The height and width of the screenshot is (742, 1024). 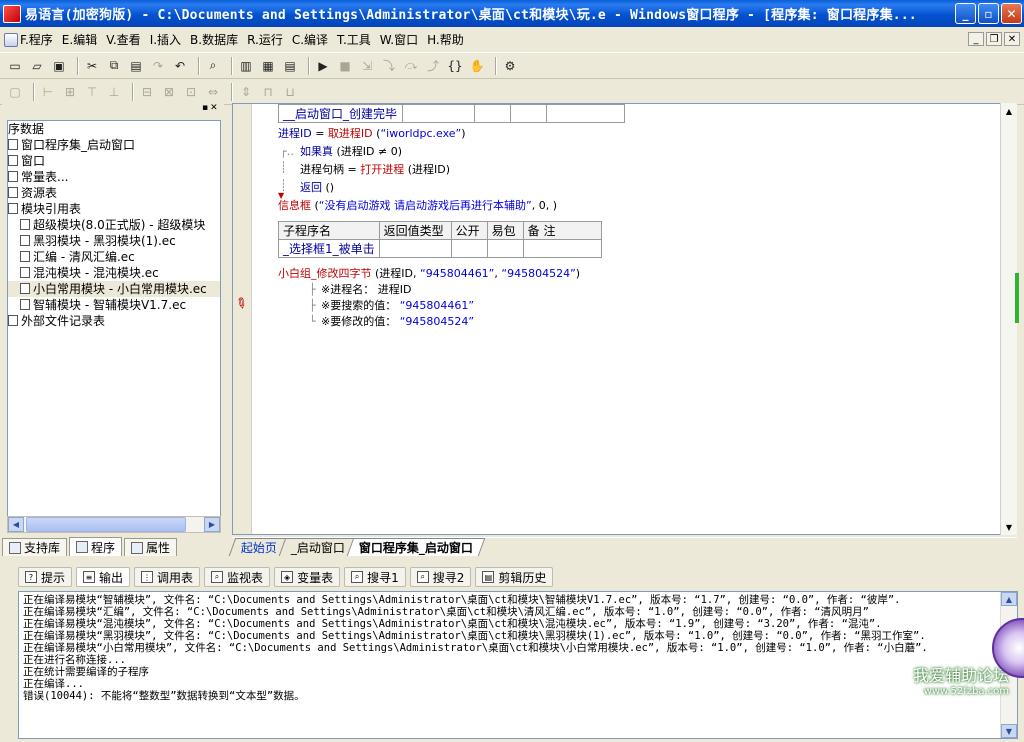 I want to click on scroll-left-icon: ◀, so click(x=16, y=524).